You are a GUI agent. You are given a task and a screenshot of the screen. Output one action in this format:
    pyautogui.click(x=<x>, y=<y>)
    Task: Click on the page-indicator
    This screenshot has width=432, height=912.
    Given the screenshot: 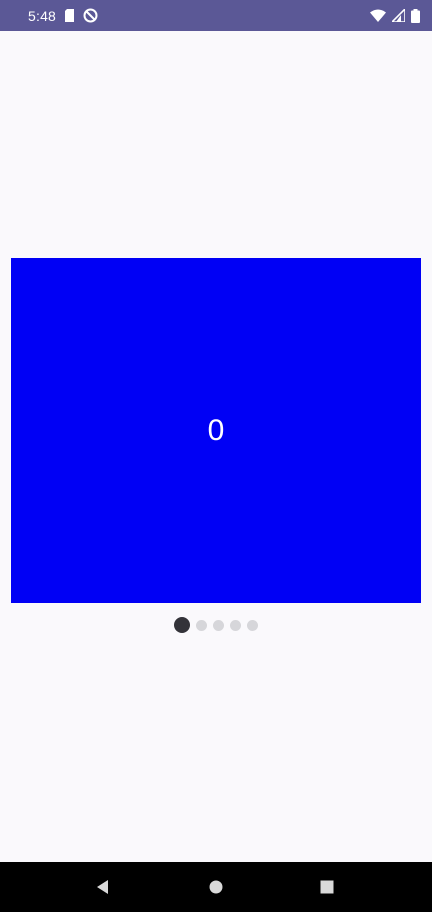 What is the action you would take?
    pyautogui.click(x=216, y=625)
    